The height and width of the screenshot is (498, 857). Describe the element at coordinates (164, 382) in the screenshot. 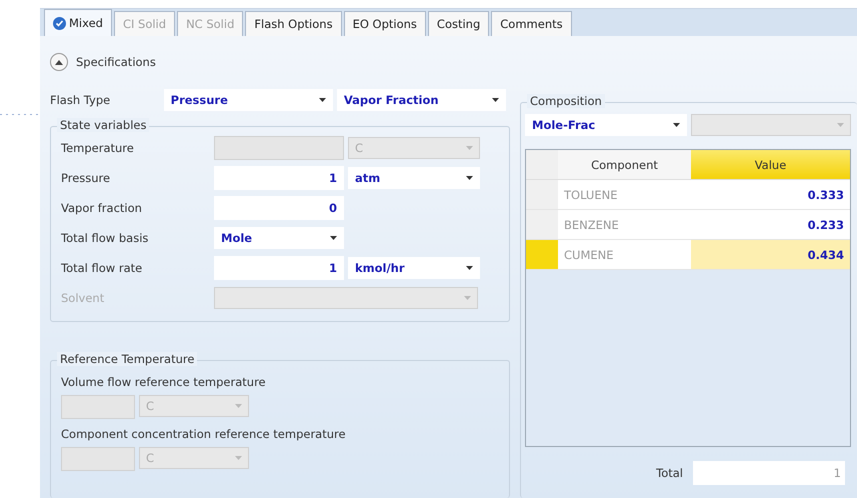

I see `field-label: Volume flow reference temperature` at that location.